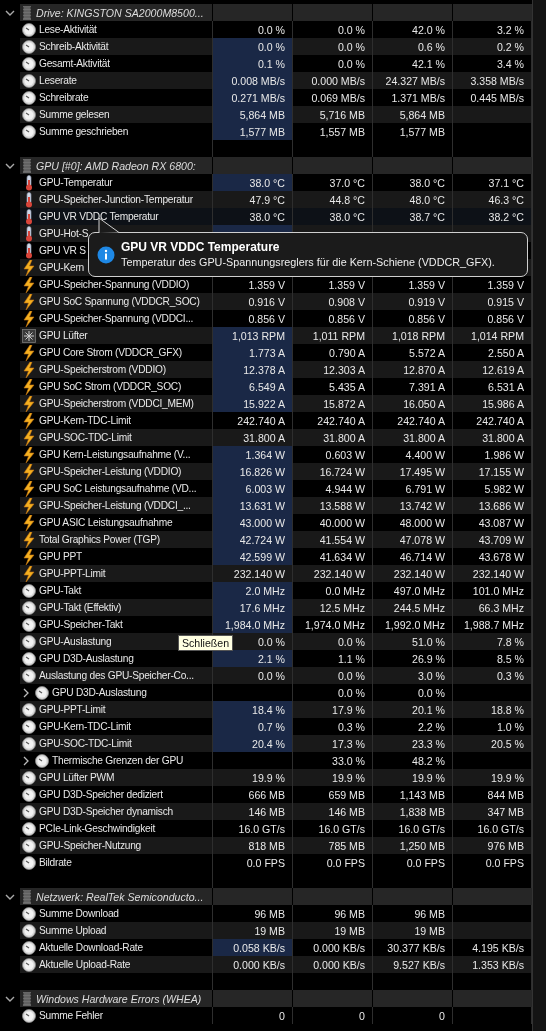 This screenshot has height=1031, width=546. Describe the element at coordinates (63, 335) in the screenshot. I see `sensor-name: GPU Lüfter` at that location.